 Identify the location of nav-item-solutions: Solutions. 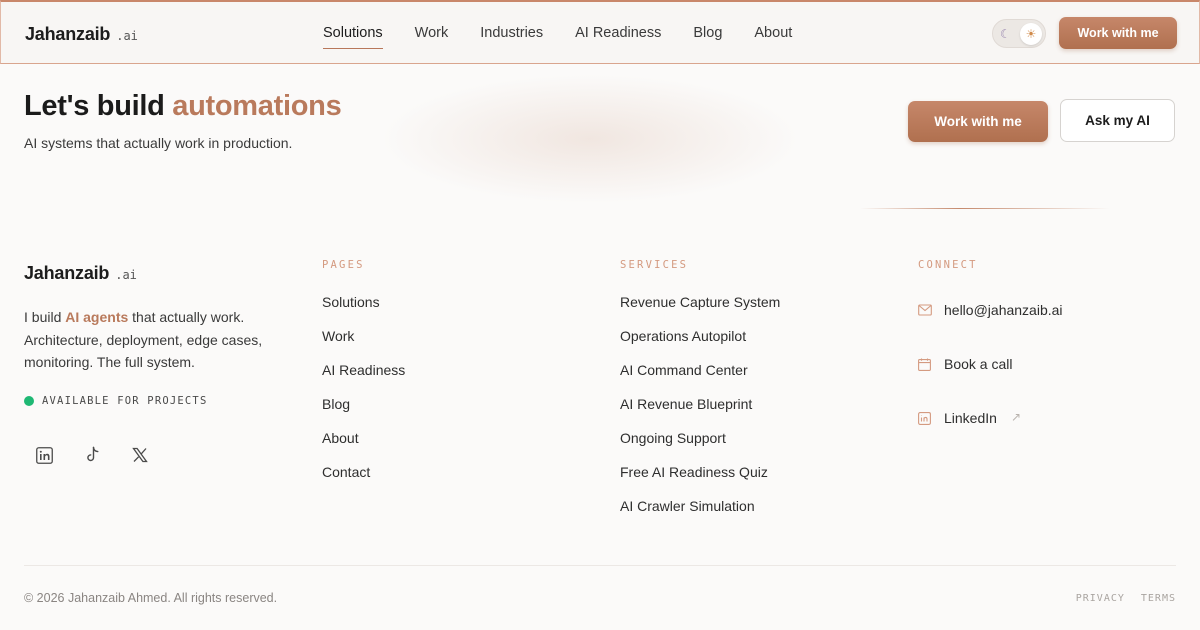
(353, 37).